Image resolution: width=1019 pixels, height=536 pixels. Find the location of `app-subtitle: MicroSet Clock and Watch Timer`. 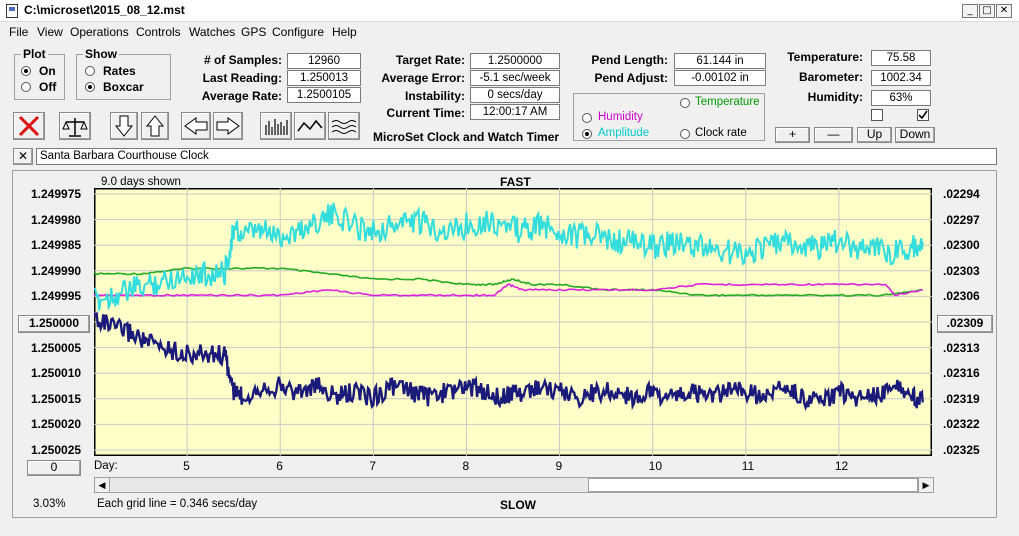

app-subtitle: MicroSet Clock and Watch Timer is located at coordinates (466, 137).